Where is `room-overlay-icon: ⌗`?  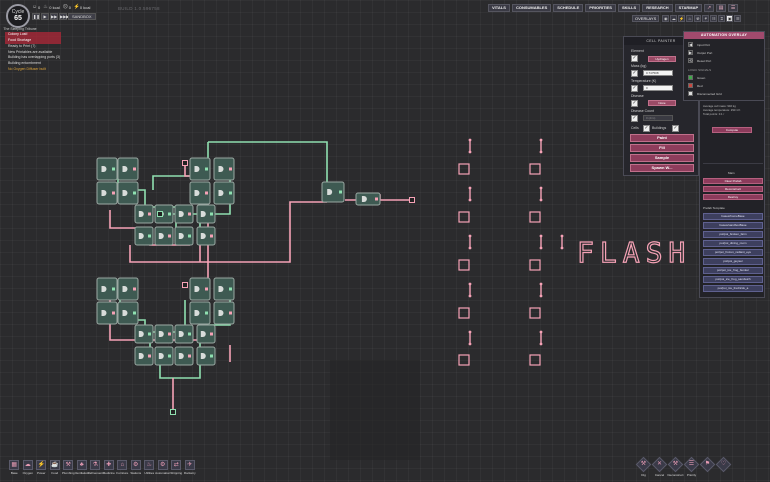 room-overlay-icon: ⌗ is located at coordinates (722, 18).